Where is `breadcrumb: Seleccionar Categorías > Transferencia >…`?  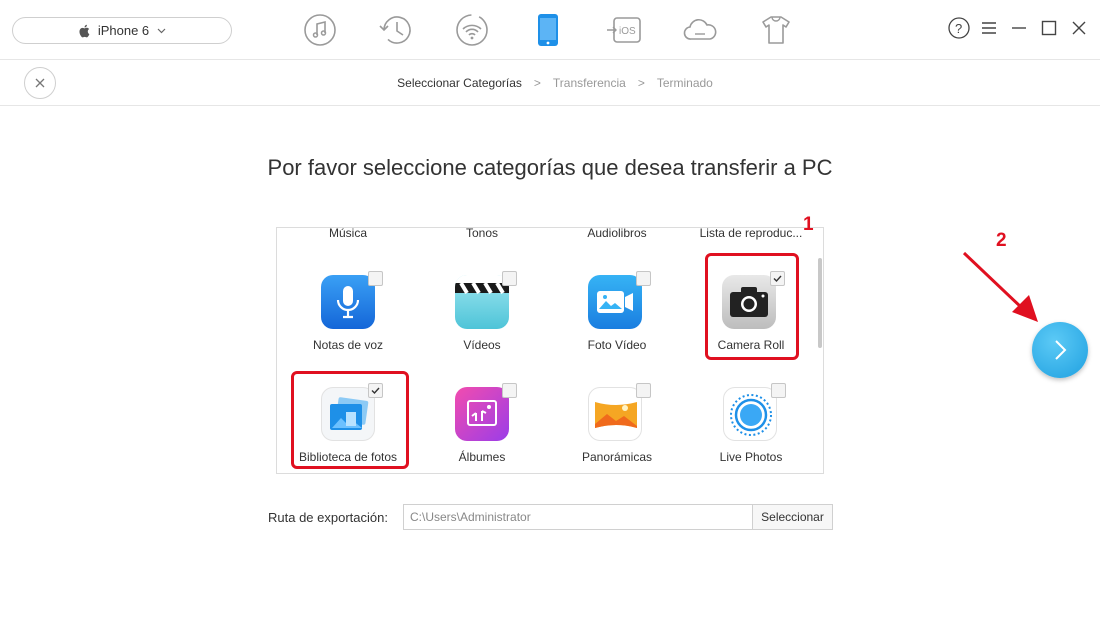
breadcrumb: Seleccionar Categorías > Transferencia >… is located at coordinates (550, 83).